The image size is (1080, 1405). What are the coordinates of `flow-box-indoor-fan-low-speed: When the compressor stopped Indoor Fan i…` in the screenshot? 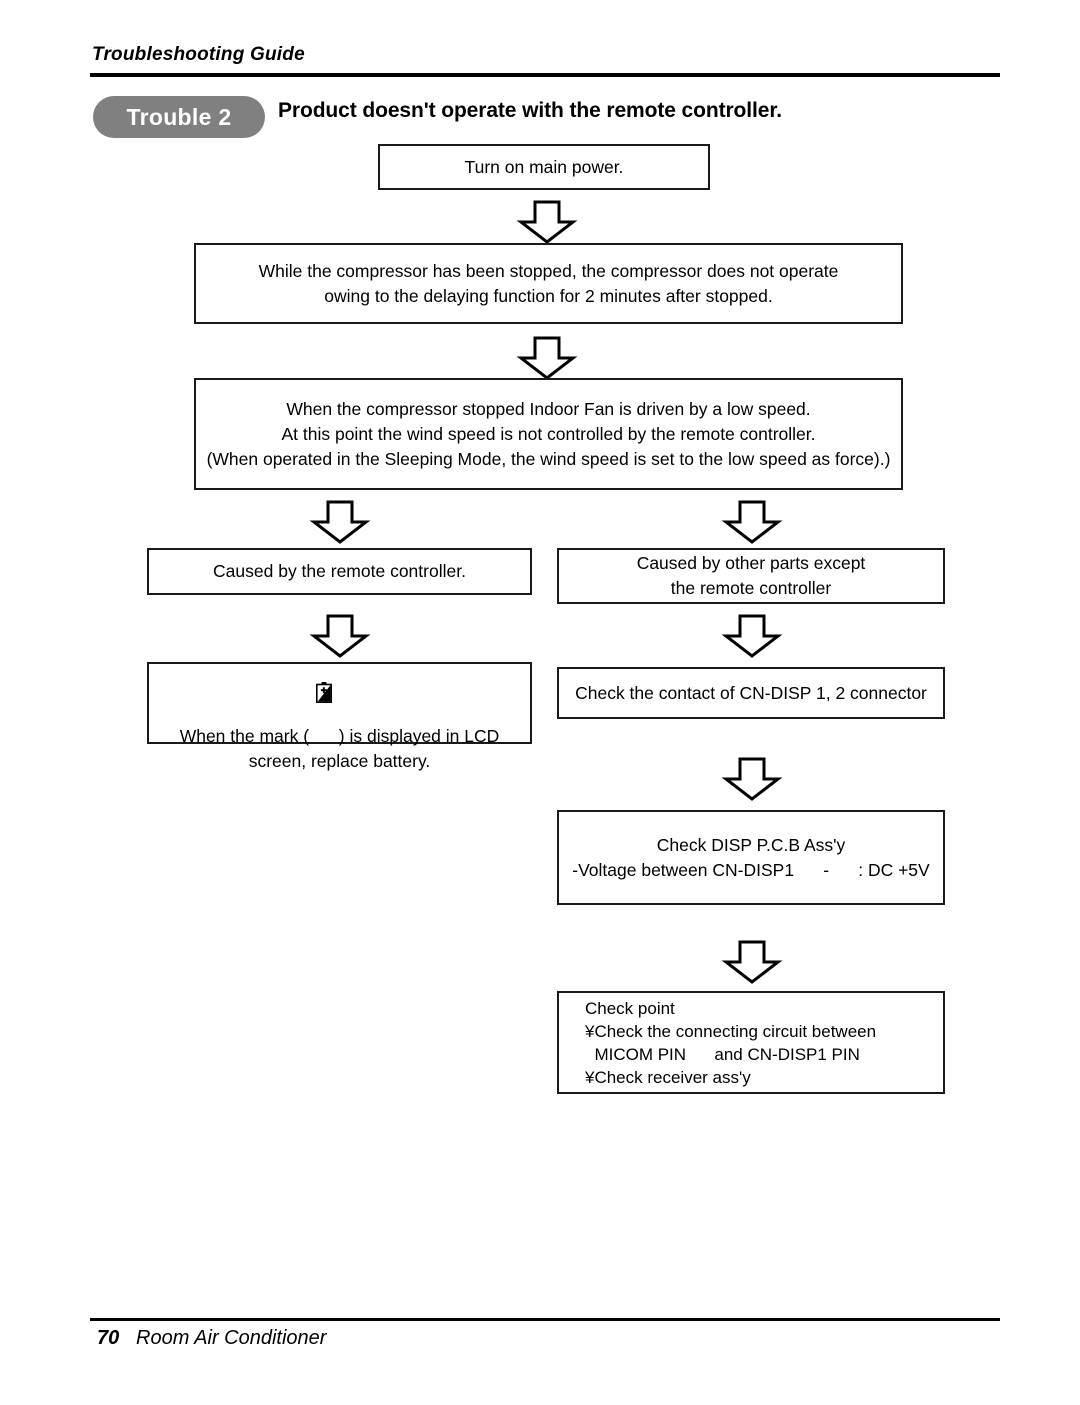 It's located at (548, 434).